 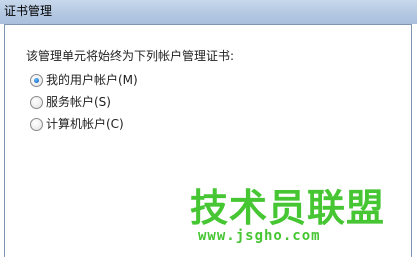 I want to click on radio-service-account: 服务帐户(S), so click(x=70, y=102).